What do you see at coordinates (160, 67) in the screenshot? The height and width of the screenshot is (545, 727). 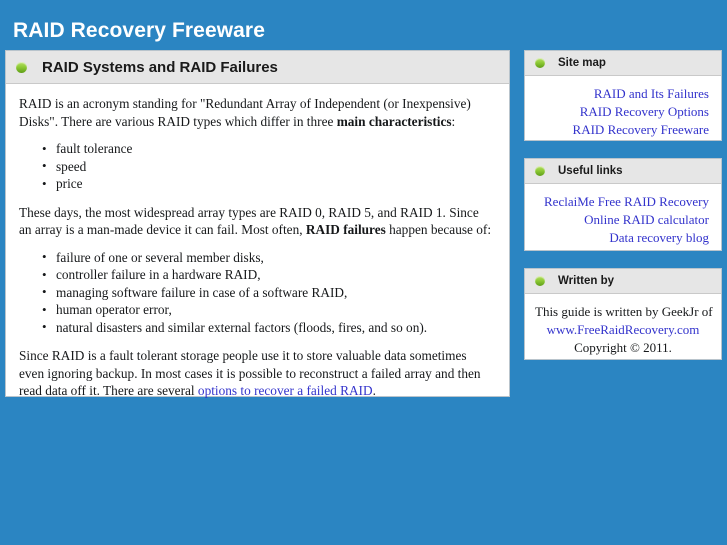 I see `main-panel-title: RAID Systems and RAID Failures` at bounding box center [160, 67].